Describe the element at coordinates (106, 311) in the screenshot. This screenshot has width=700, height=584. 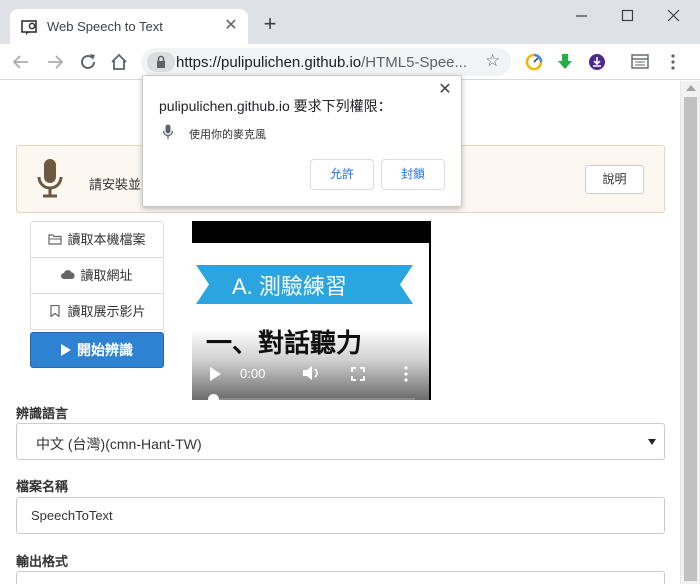
I see `read-demo-video-label: 讀取展示影片` at that location.